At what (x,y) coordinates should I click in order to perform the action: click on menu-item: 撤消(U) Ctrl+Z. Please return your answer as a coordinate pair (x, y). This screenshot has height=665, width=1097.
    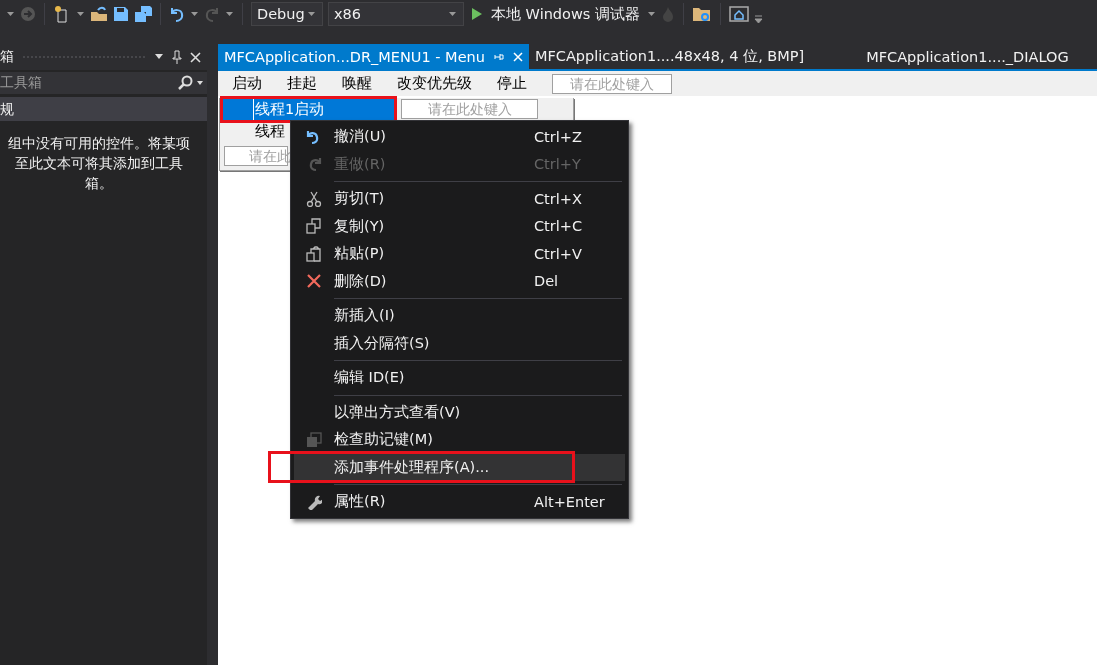
    Looking at the image, I should click on (459, 137).